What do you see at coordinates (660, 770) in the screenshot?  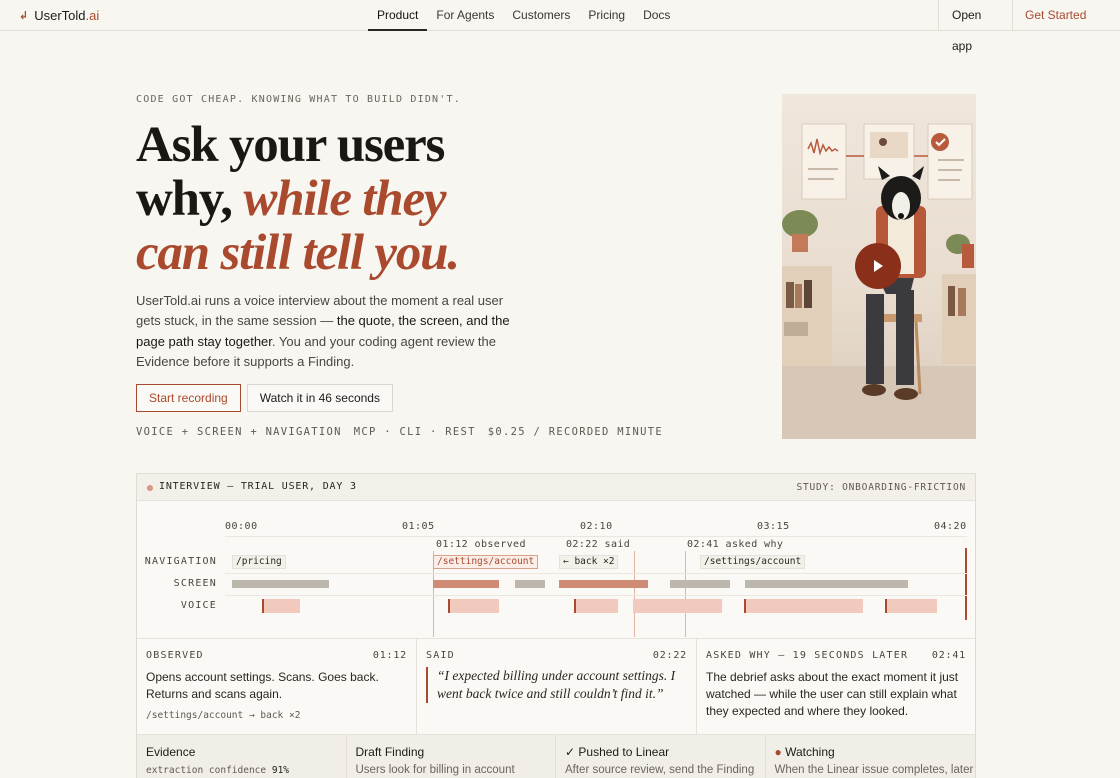 I see `step-body: After source review, send the Finding` at bounding box center [660, 770].